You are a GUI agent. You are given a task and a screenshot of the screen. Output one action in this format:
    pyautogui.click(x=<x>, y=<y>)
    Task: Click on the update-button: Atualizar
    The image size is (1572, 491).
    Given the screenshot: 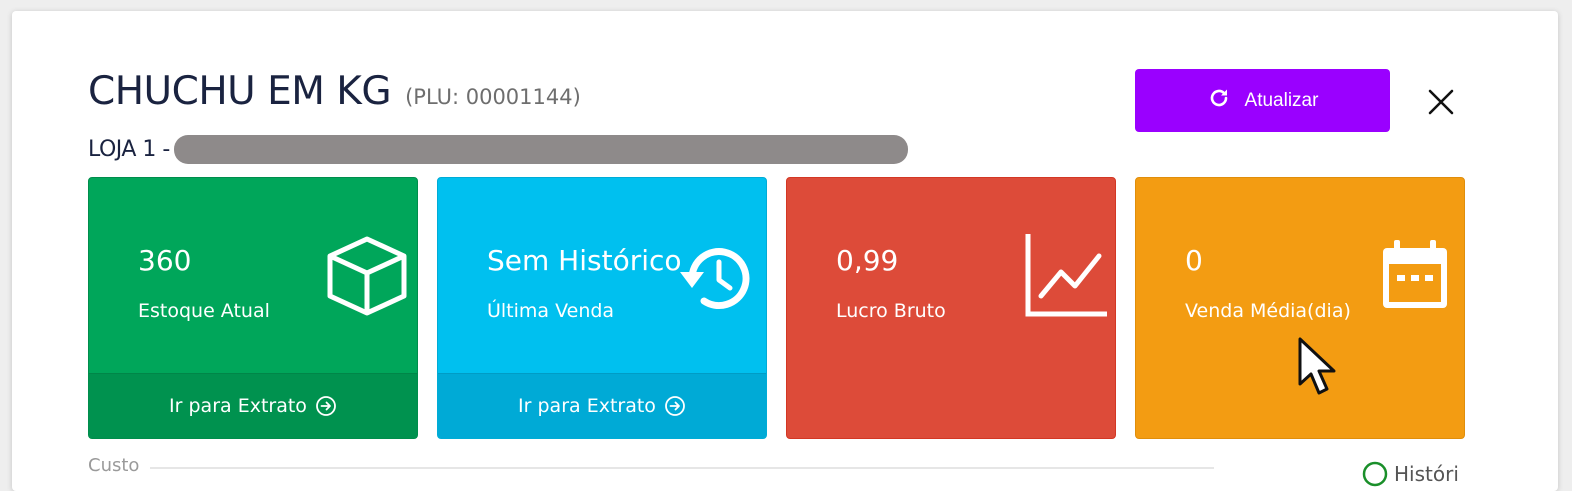 What is the action you would take?
    pyautogui.click(x=1262, y=100)
    